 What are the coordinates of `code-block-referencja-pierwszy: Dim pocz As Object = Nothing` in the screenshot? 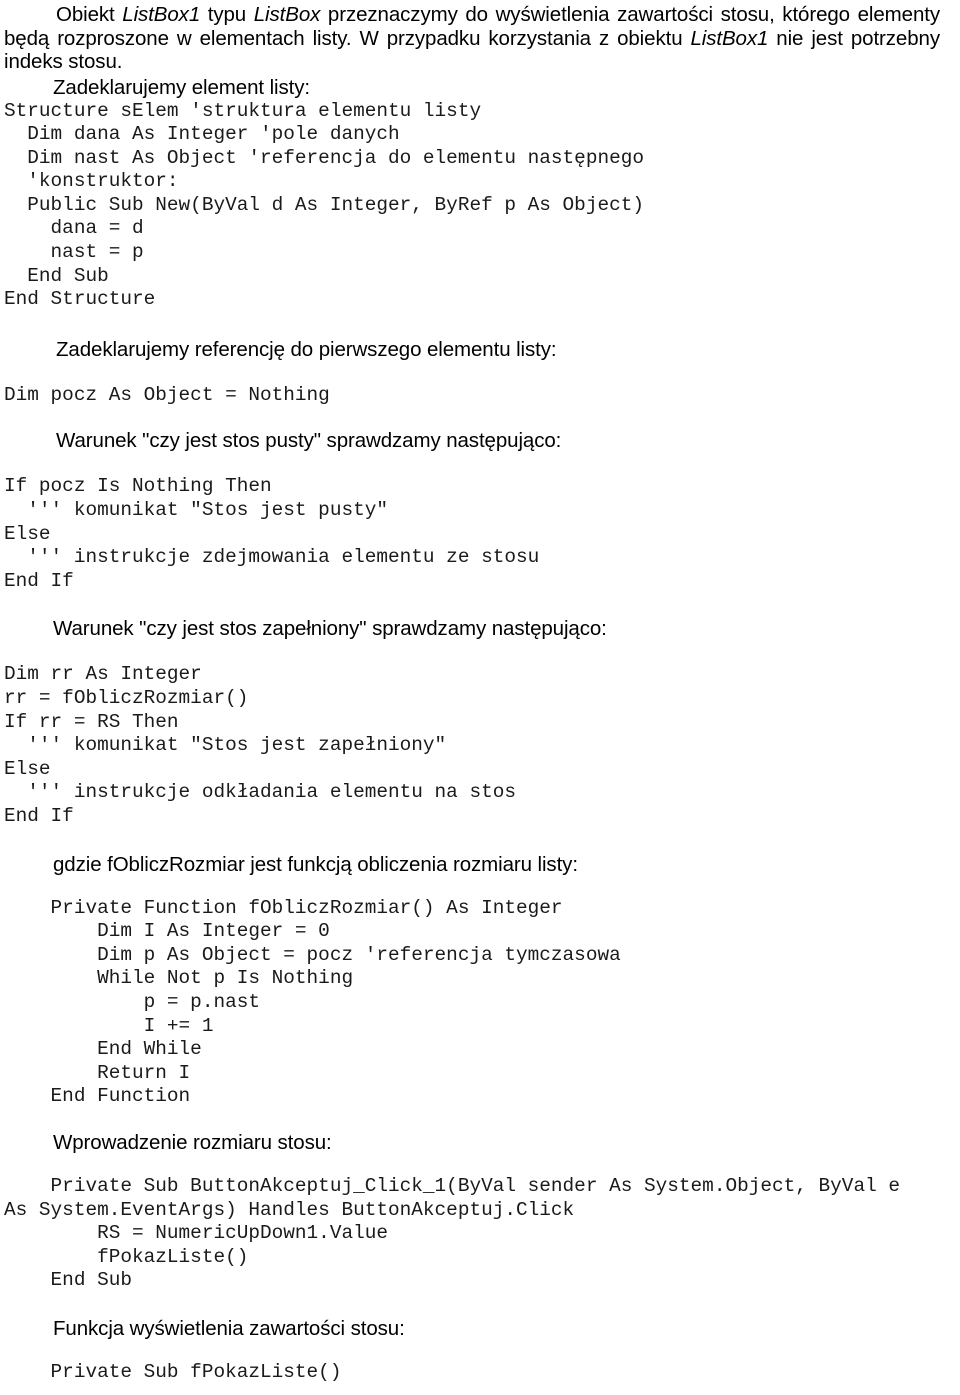 It's located at (167, 394).